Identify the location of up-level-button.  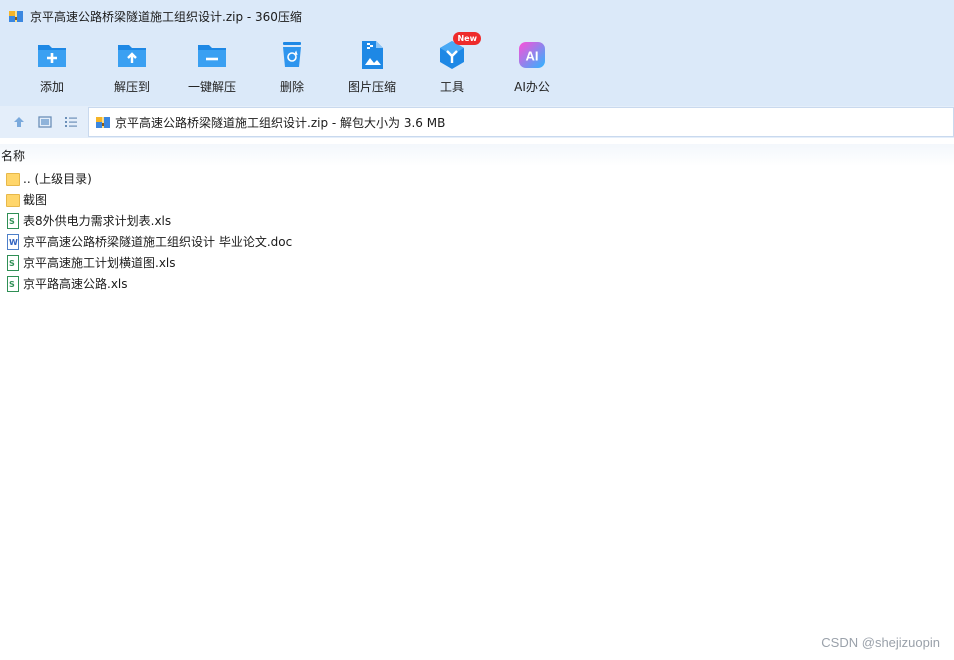
(19, 122).